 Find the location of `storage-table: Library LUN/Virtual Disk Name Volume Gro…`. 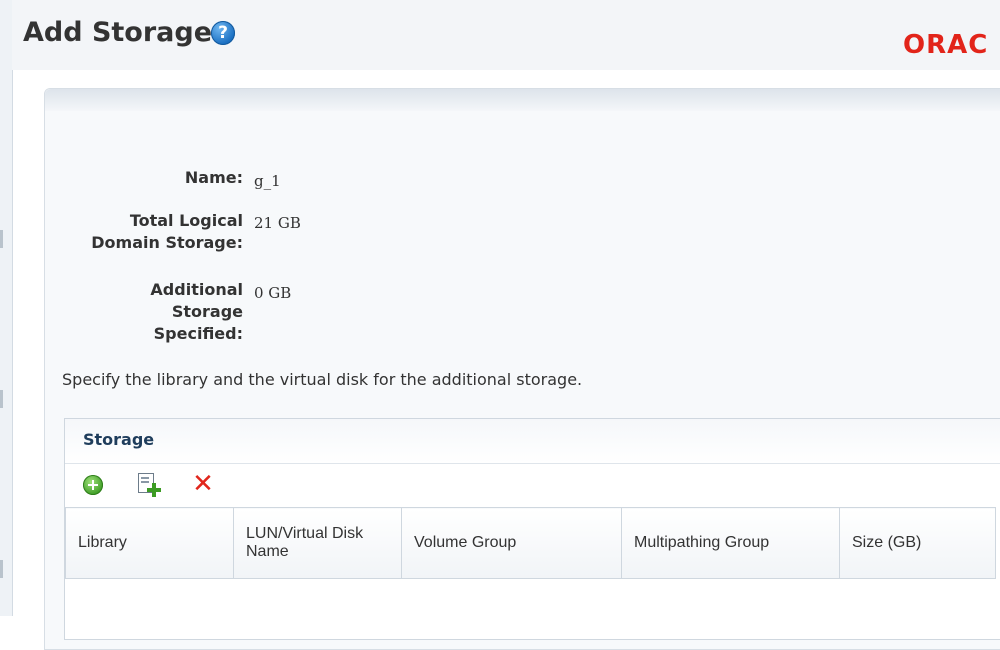

storage-table: Library LUN/Virtual Disk Name Volume Gro… is located at coordinates (530, 543).